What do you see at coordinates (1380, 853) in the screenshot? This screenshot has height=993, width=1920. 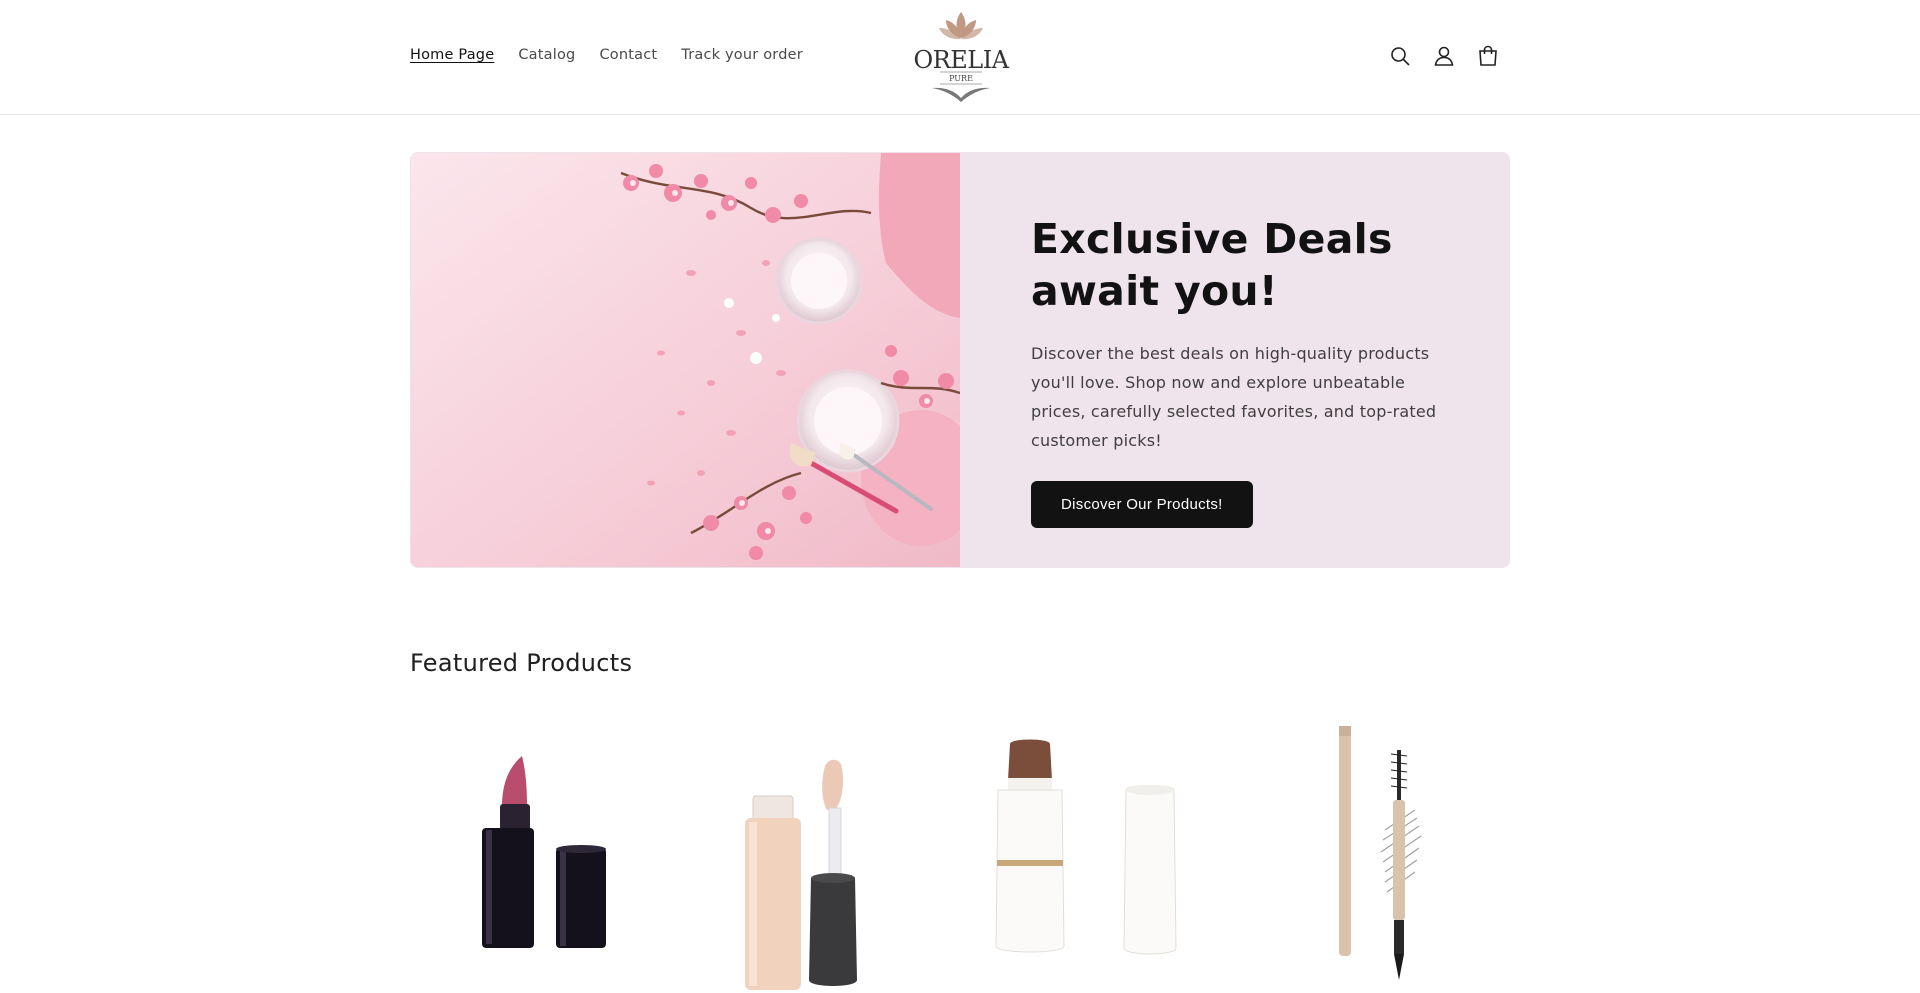 I see `brow-pencil-icon` at bounding box center [1380, 853].